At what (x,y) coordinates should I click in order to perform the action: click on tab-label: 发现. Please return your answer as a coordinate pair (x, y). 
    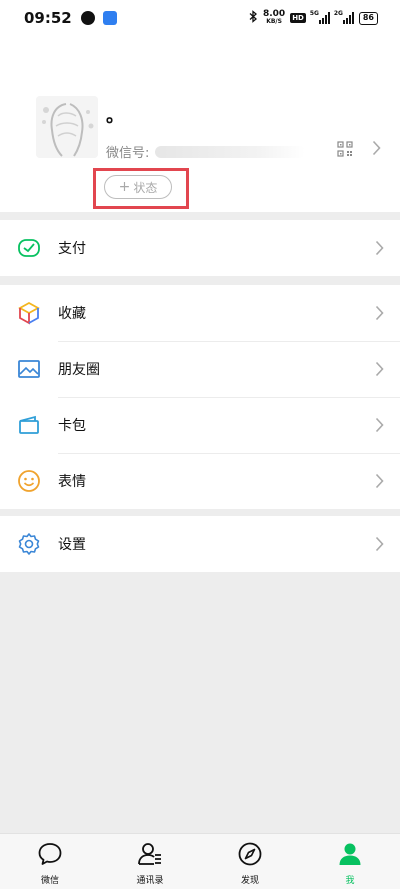
    Looking at the image, I should click on (249, 881).